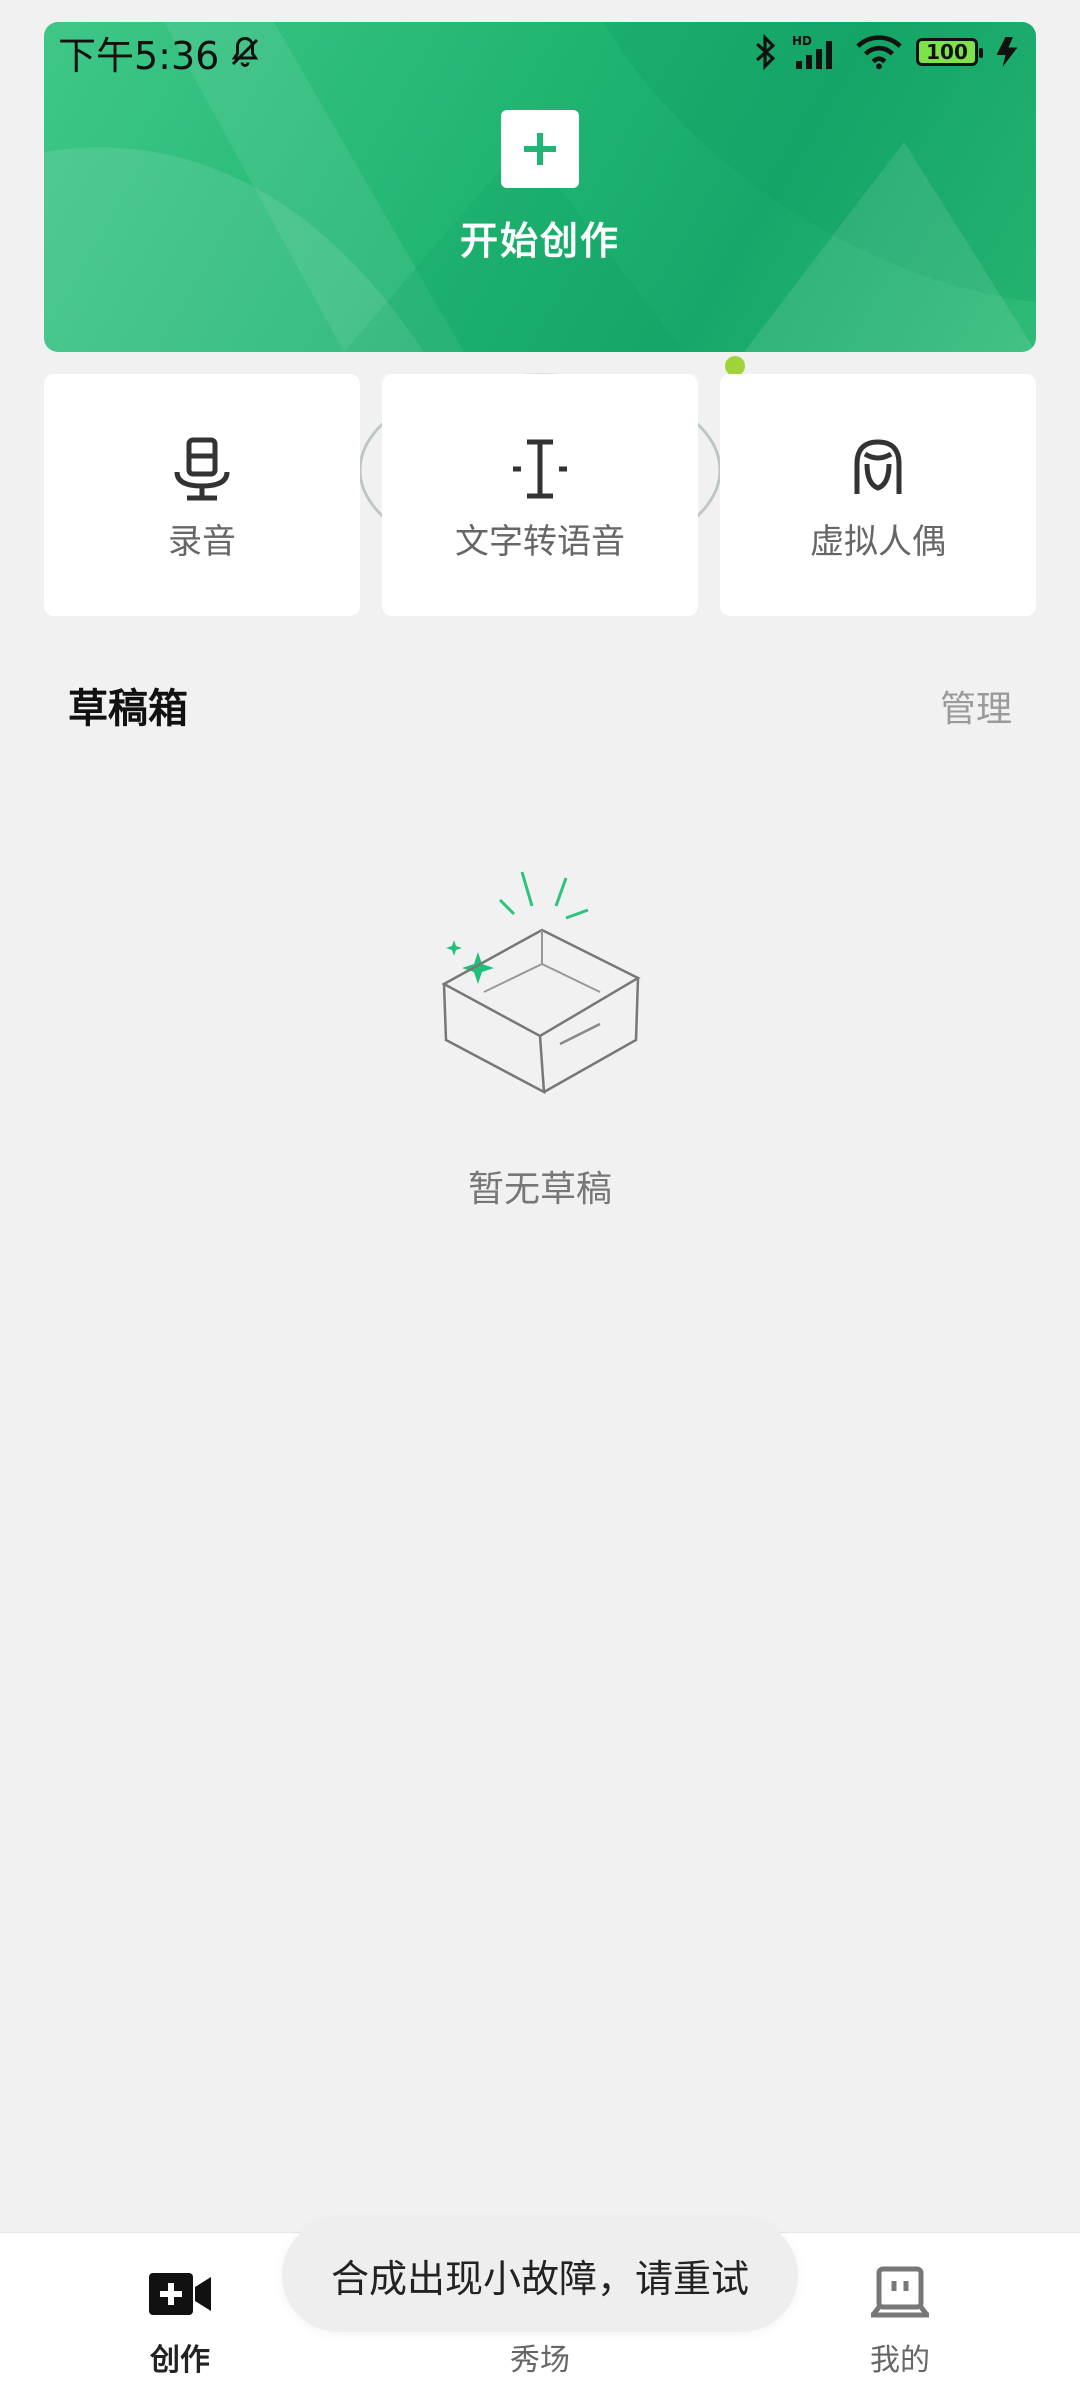 Image resolution: width=1080 pixels, height=2400 pixels. What do you see at coordinates (879, 52) in the screenshot?
I see `wifi-icon` at bounding box center [879, 52].